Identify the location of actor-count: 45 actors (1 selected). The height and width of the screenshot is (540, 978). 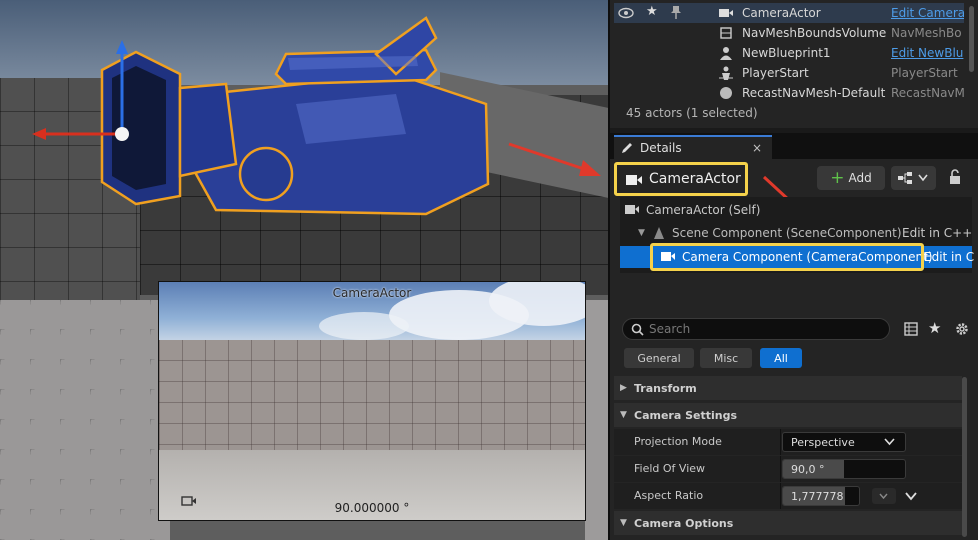
(692, 113).